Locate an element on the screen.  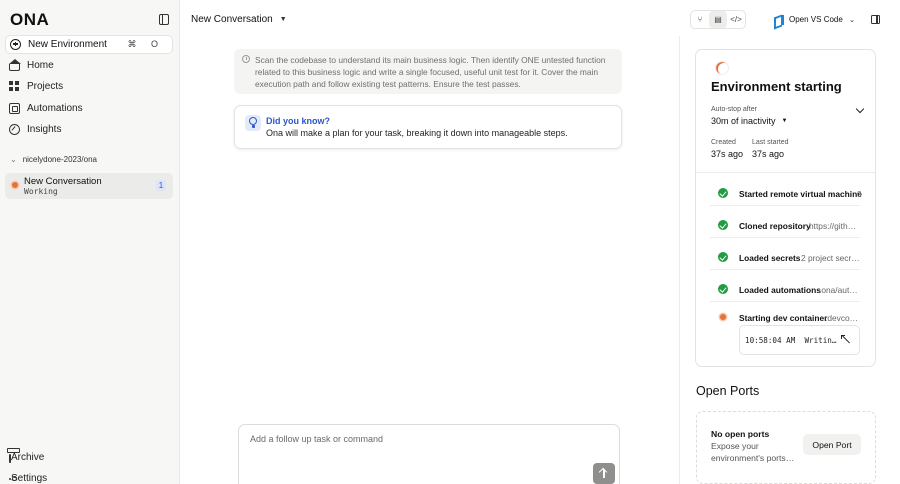
sidebar-item-home: Home is located at coordinates (31, 65).